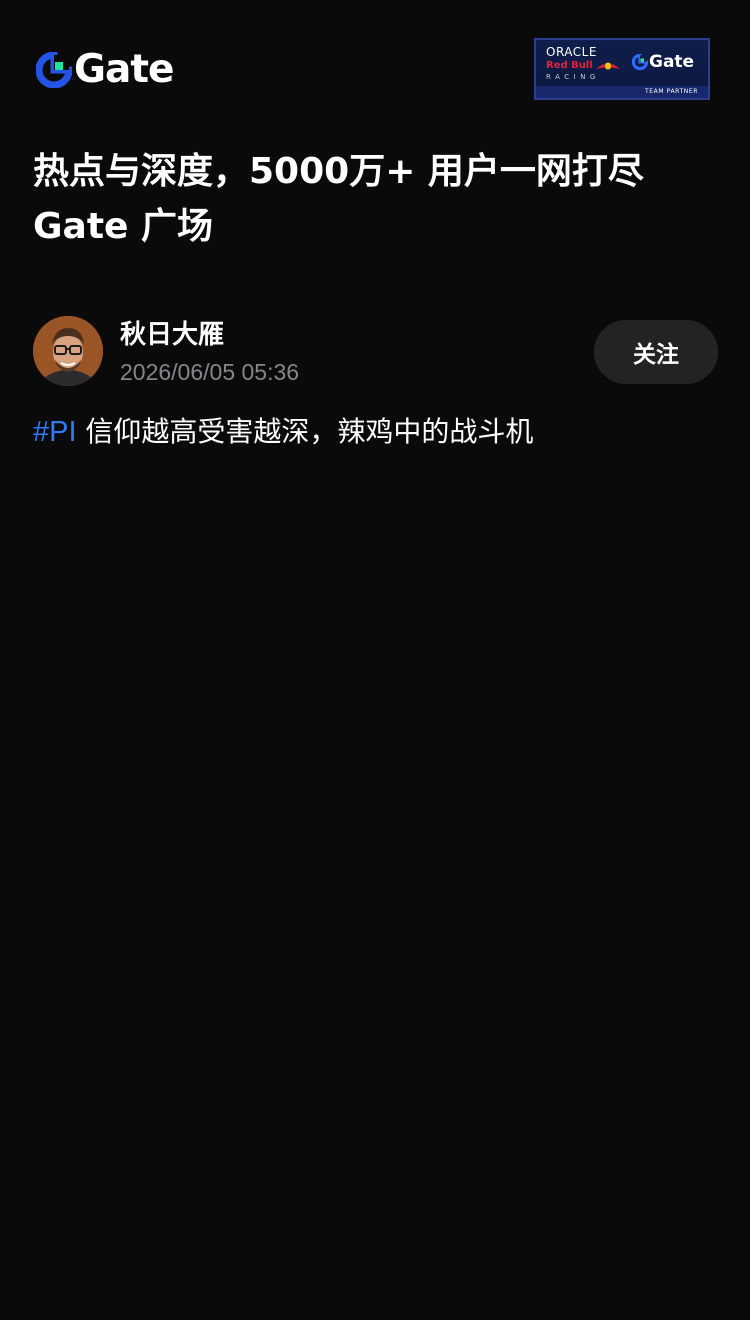 This screenshot has height=1320, width=750. Describe the element at coordinates (569, 65) in the screenshot. I see `partner-redbull-text: Red Bull` at that location.